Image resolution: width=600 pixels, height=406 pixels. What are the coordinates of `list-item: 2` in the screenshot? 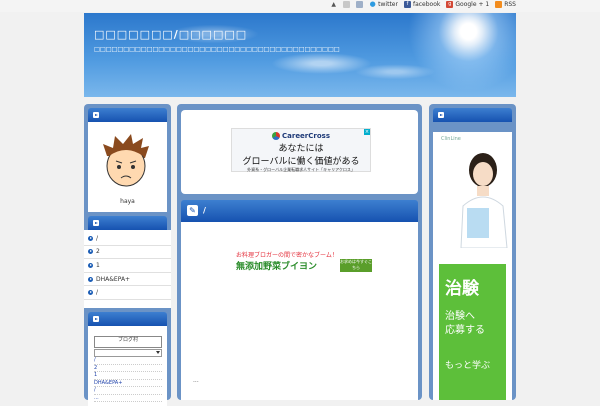 It's located at (127, 253).